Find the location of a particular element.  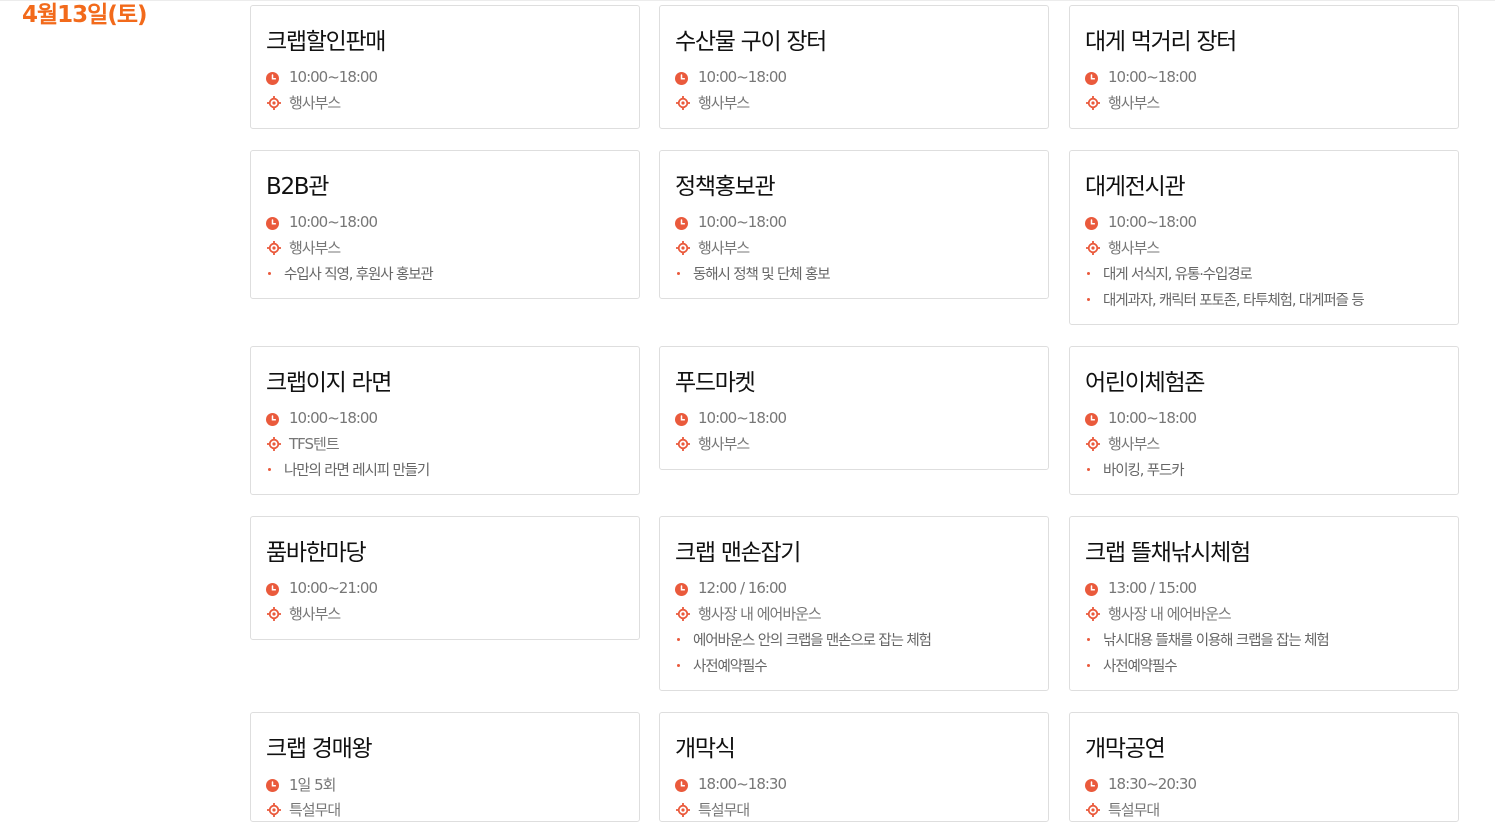

event-location-row: TFS텐트 is located at coordinates (303, 443).